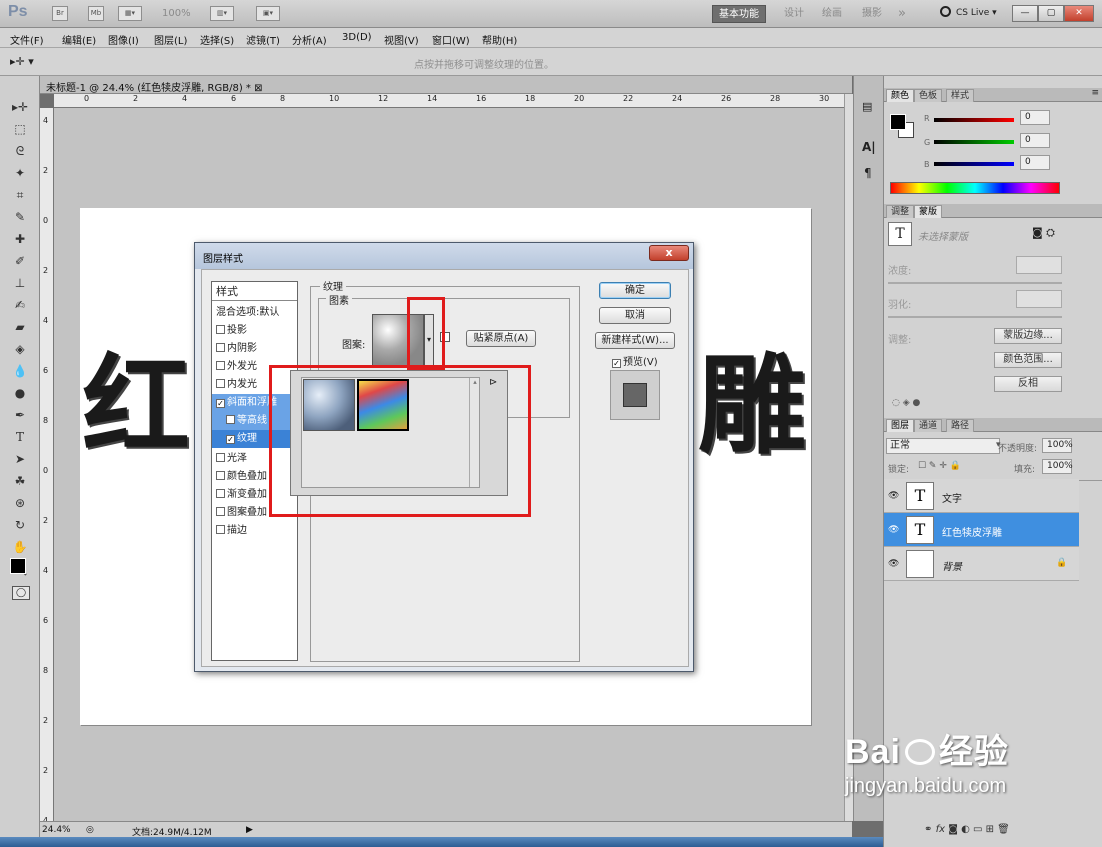  What do you see at coordinates (254, 292) in the screenshot?
I see `styles-header: 样式` at bounding box center [254, 292].